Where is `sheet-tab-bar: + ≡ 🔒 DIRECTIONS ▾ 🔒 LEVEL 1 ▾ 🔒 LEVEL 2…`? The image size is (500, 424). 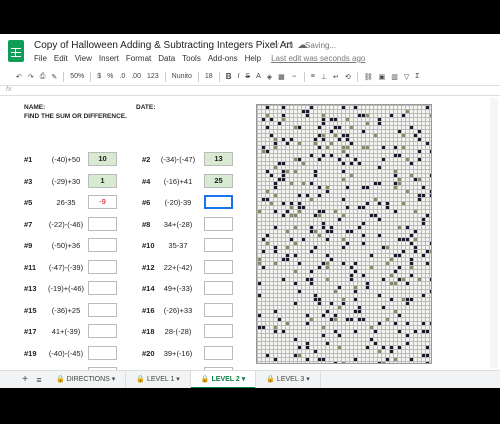 sheet-tab-bar: + ≡ 🔒 DIRECTIONS ▾ 🔒 LEVEL 1 ▾ 🔒 LEVEL 2… is located at coordinates (250, 379).